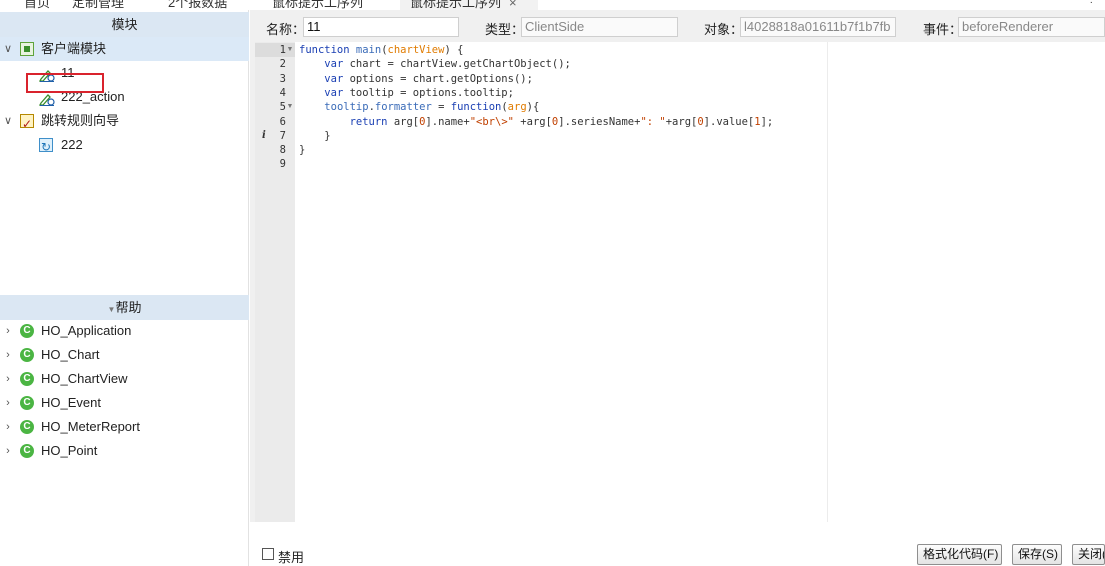 This screenshot has width=1105, height=566. I want to click on tab-bar: 首页 定制管理 2个报数据 鼠标提示工序列 鼠标提示工序列 × ·, so click(552, 5).